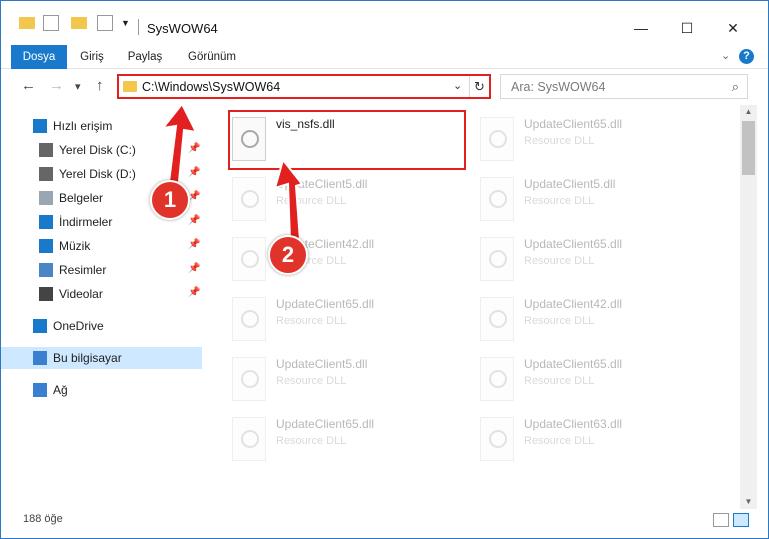 The height and width of the screenshot is (539, 769). Describe the element at coordinates (78, 86) in the screenshot. I see `recent-locations-button: ▾` at that location.